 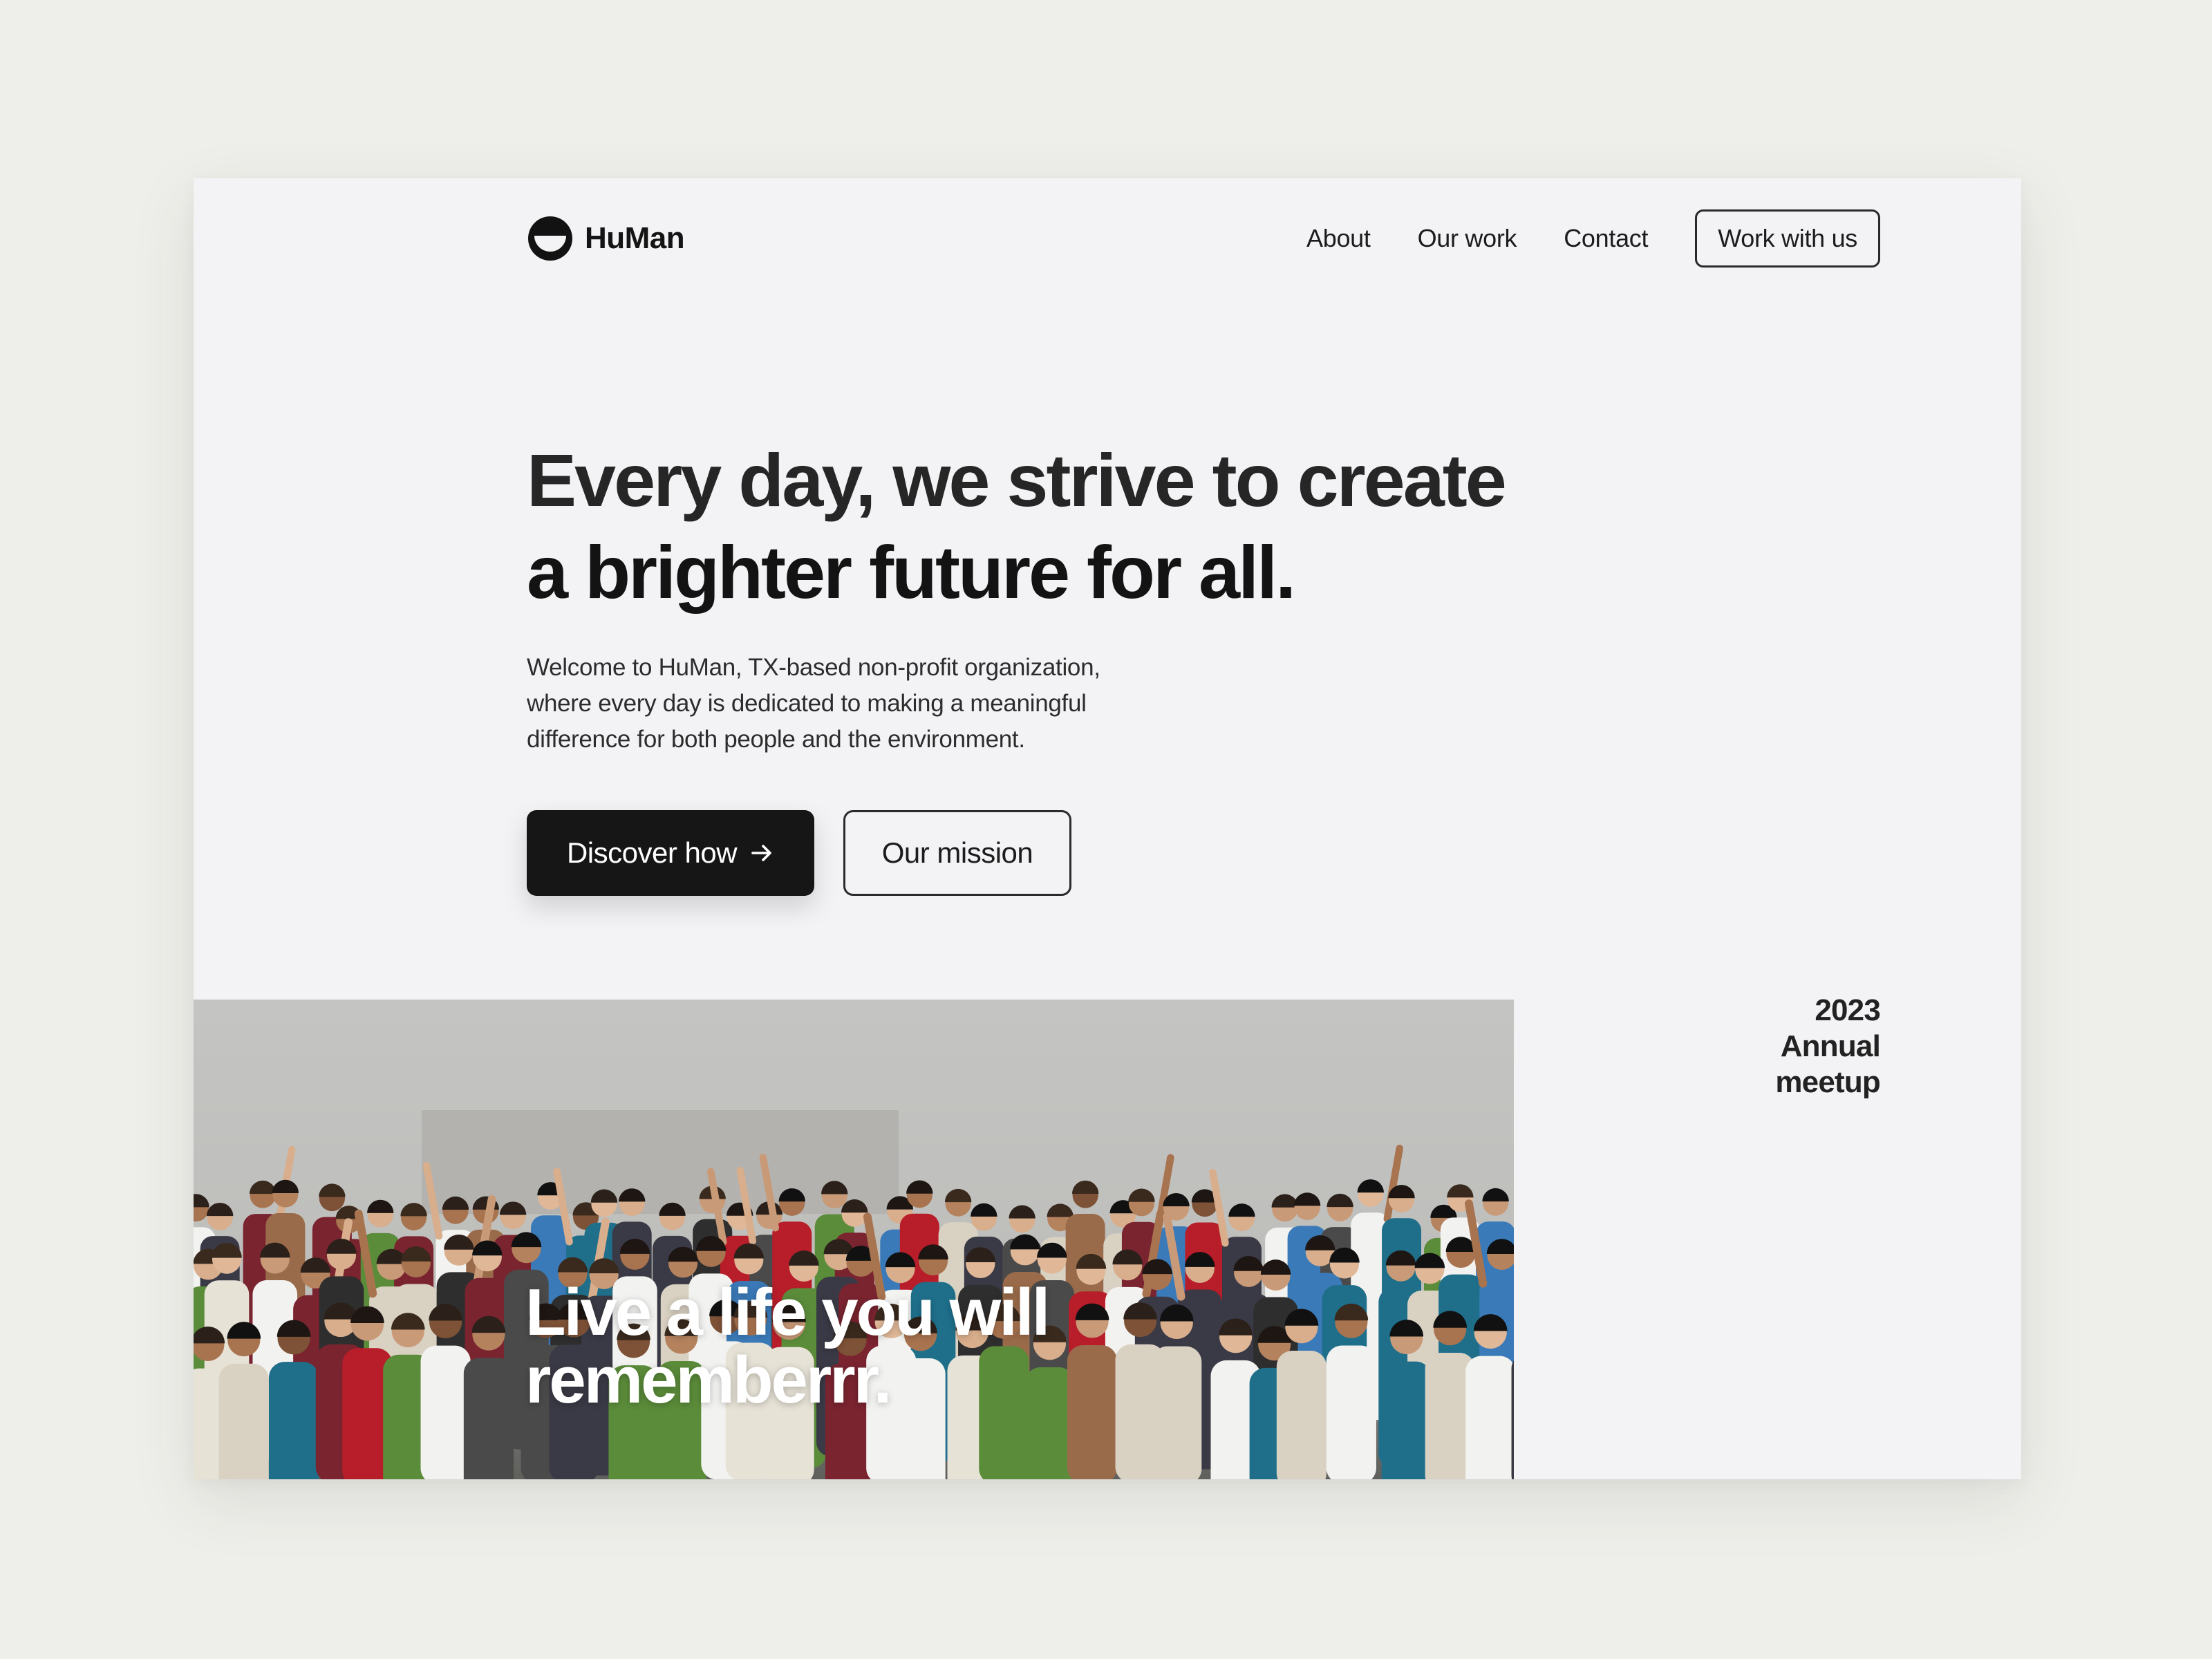 I want to click on nav-link-our-work: Our work, so click(x=1467, y=239).